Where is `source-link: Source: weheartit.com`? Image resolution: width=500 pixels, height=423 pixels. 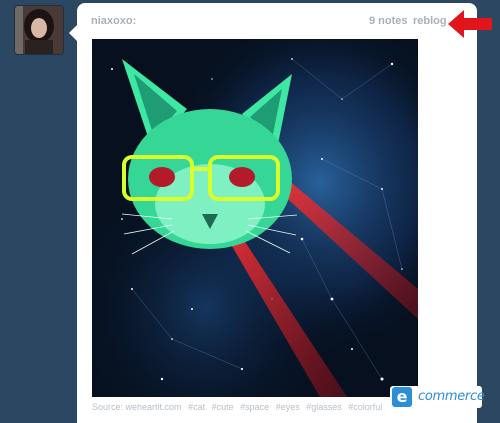
source-link: Source: weheartit.com is located at coordinates (137, 407).